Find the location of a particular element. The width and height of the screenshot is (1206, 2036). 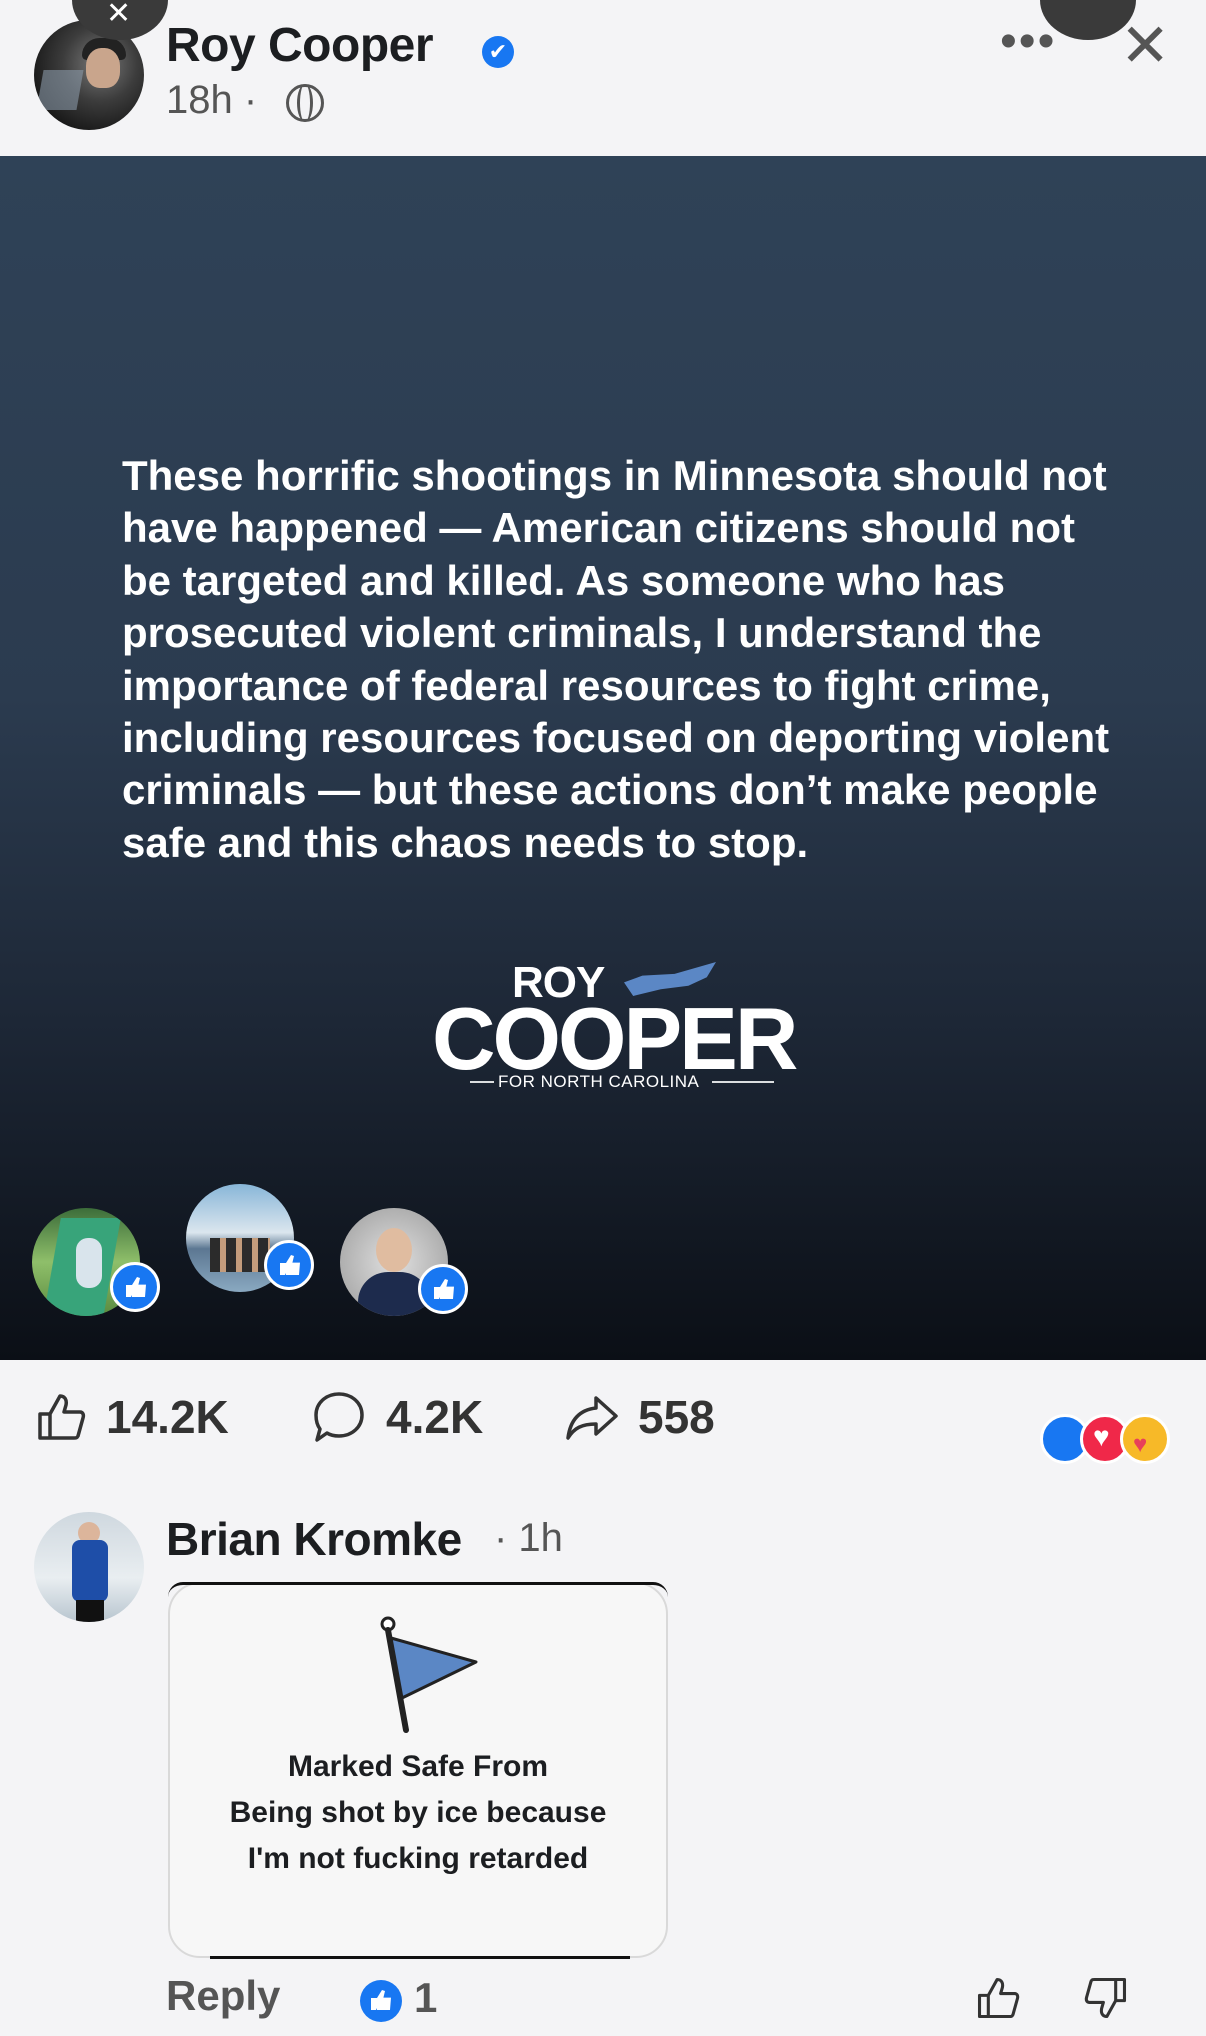

logo-tagline: FOR NORTH CAROLINA is located at coordinates (599, 1081).